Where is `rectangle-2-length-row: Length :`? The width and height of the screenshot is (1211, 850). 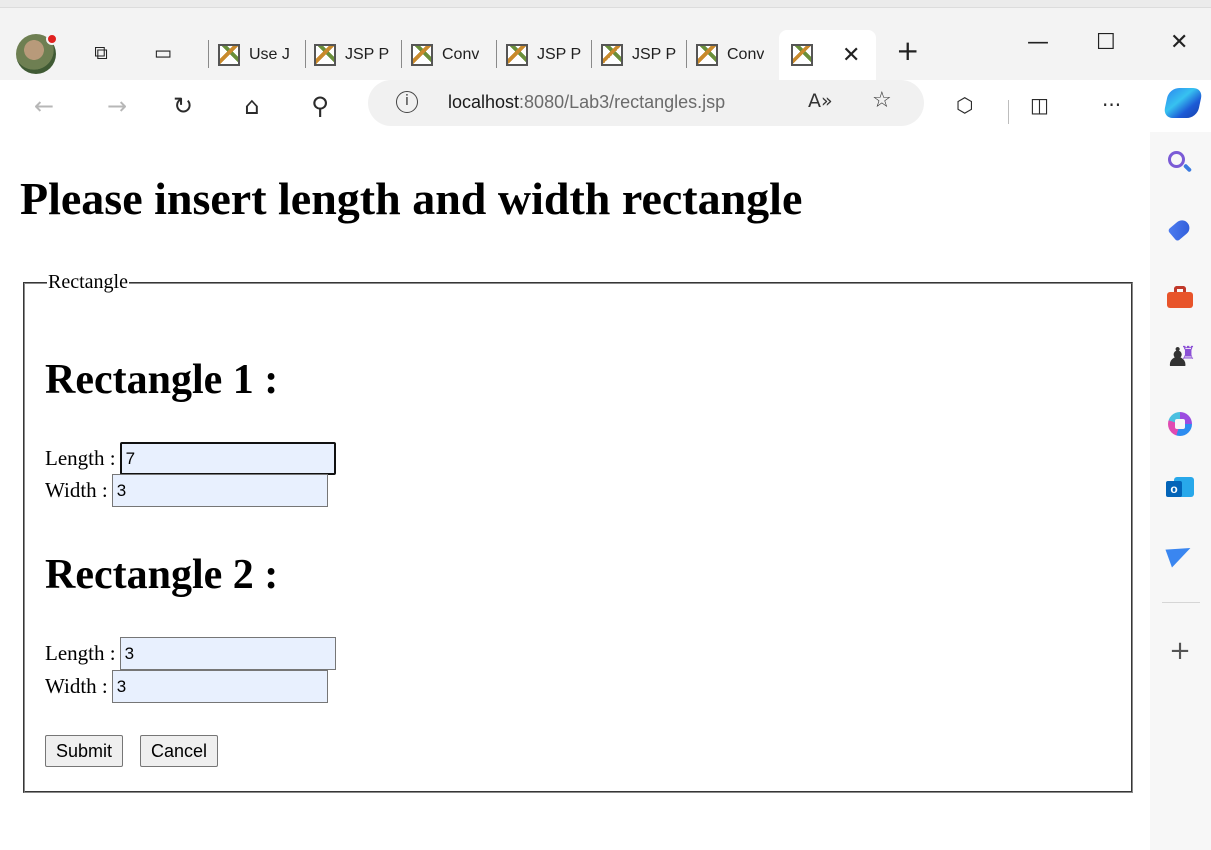
rectangle-2-length-row: Length : is located at coordinates (190, 653).